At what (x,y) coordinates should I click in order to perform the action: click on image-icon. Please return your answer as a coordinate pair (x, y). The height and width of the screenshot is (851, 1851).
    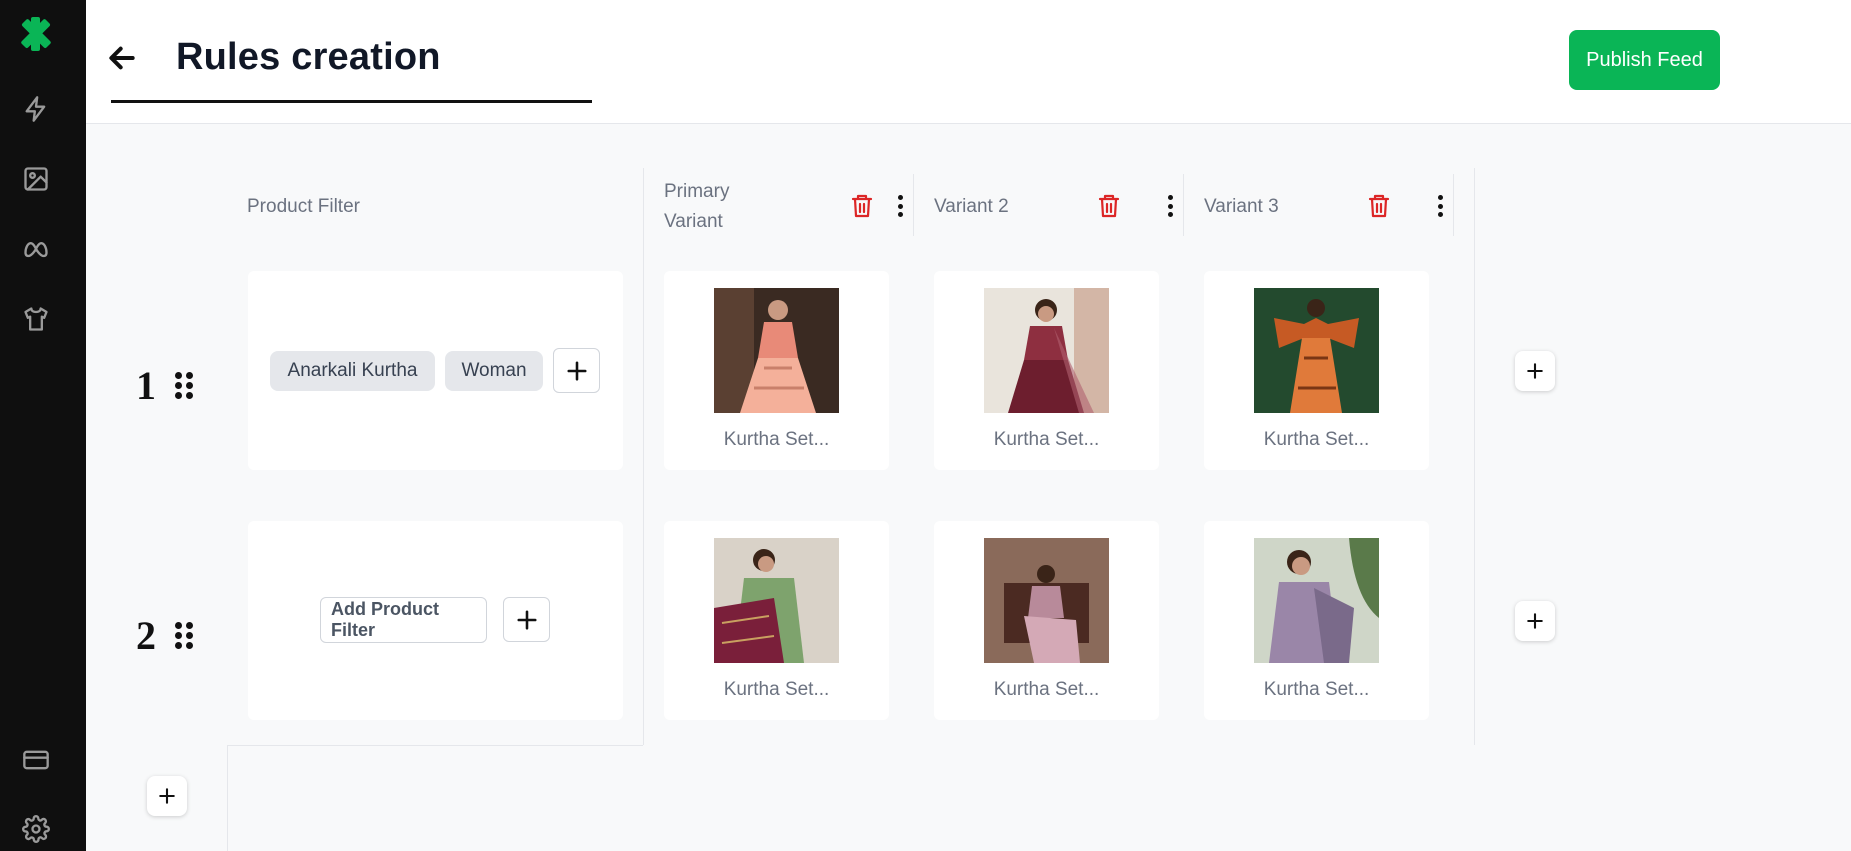
    Looking at the image, I should click on (36, 179).